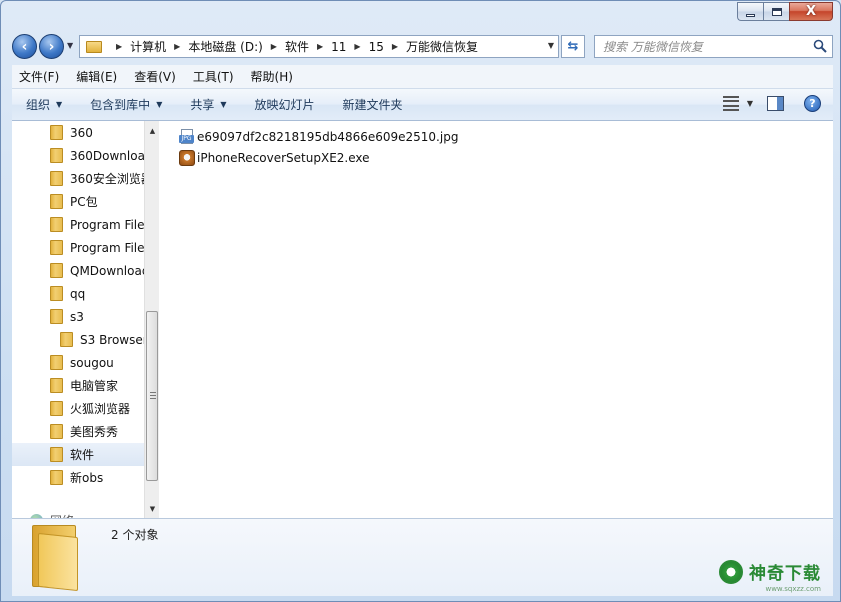 Image resolution: width=841 pixels, height=602 pixels. What do you see at coordinates (812, 103) in the screenshot?
I see `help-icon: ?` at bounding box center [812, 103].